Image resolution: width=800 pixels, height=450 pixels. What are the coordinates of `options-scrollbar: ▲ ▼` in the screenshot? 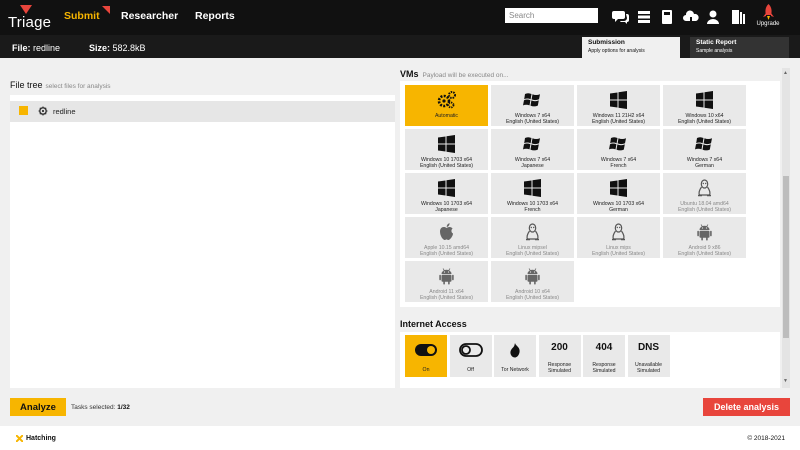 It's located at (786, 228).